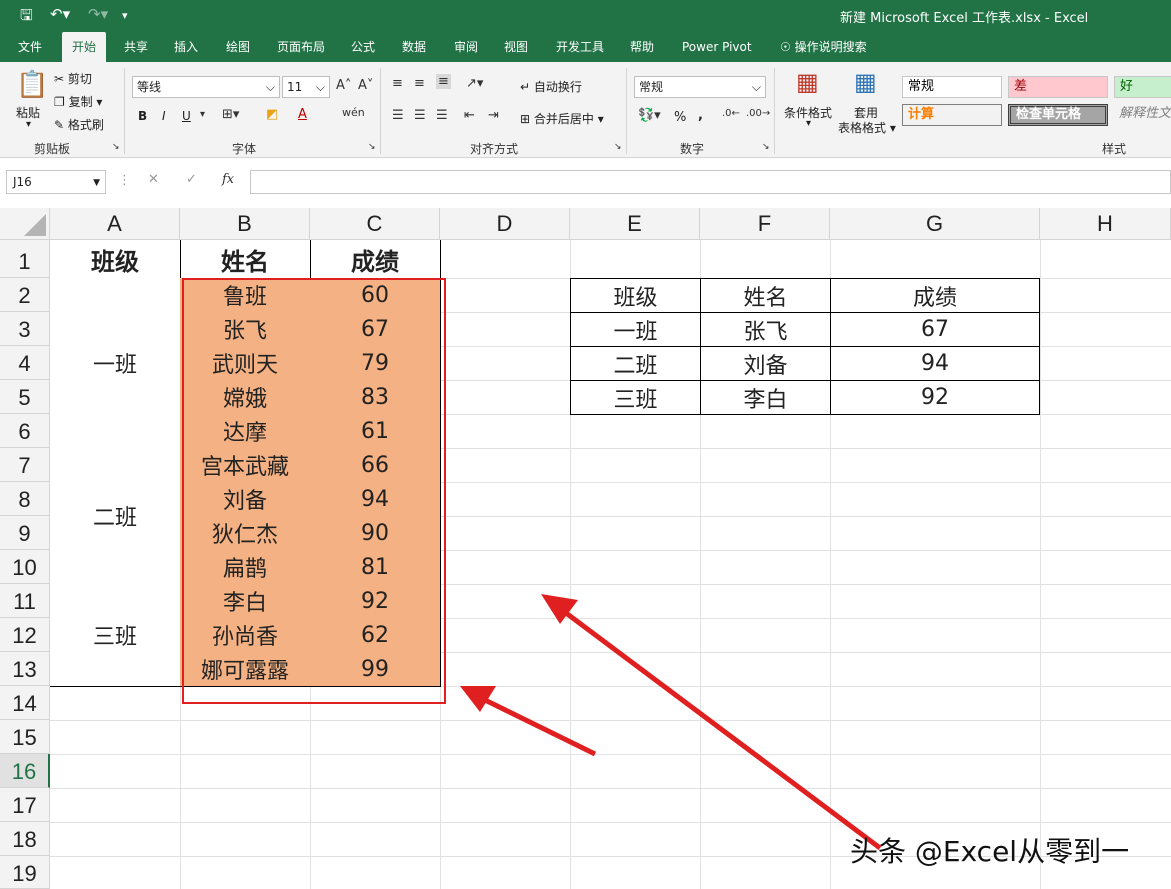 This screenshot has height=889, width=1171. I want to click on font-size-select: 11 ⌵, so click(306, 87).